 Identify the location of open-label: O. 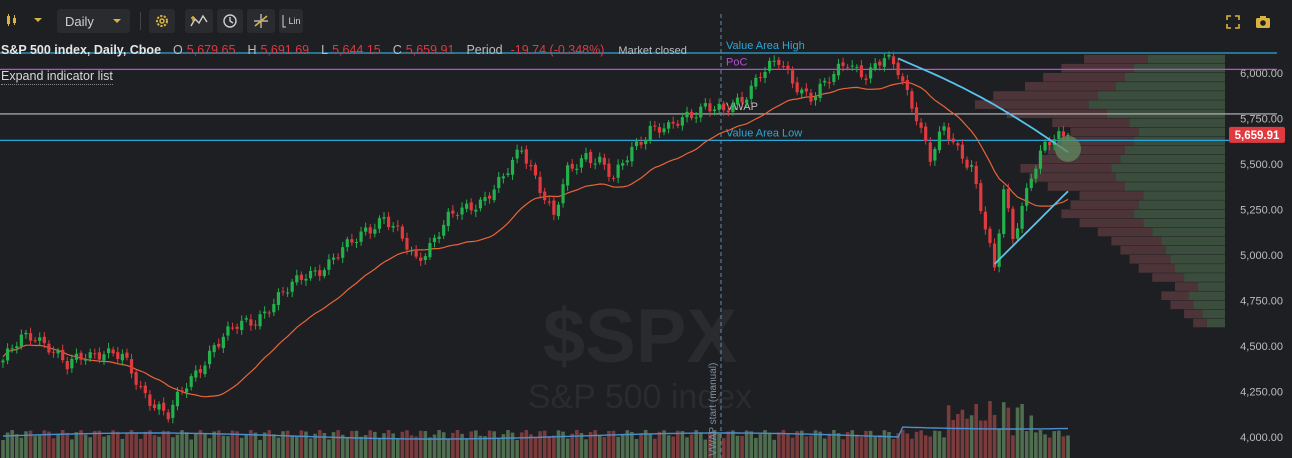
(178, 50).